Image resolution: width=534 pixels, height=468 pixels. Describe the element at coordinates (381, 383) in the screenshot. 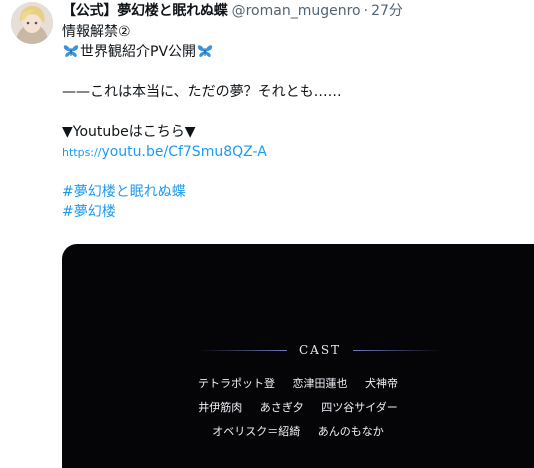

I see `cast-name: 犬神帝` at that location.